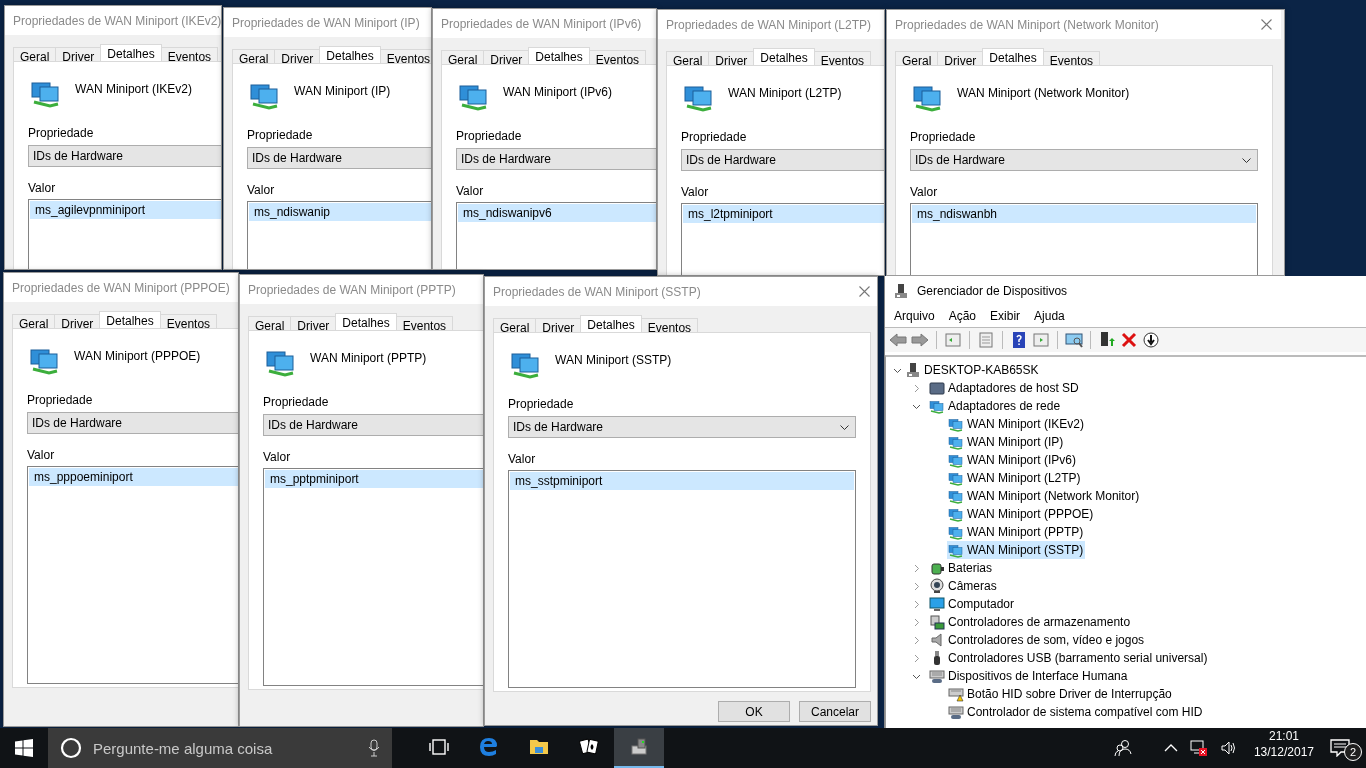 This screenshot has width=1366, height=768. What do you see at coordinates (1129, 340) in the screenshot?
I see `delete-icon` at bounding box center [1129, 340].